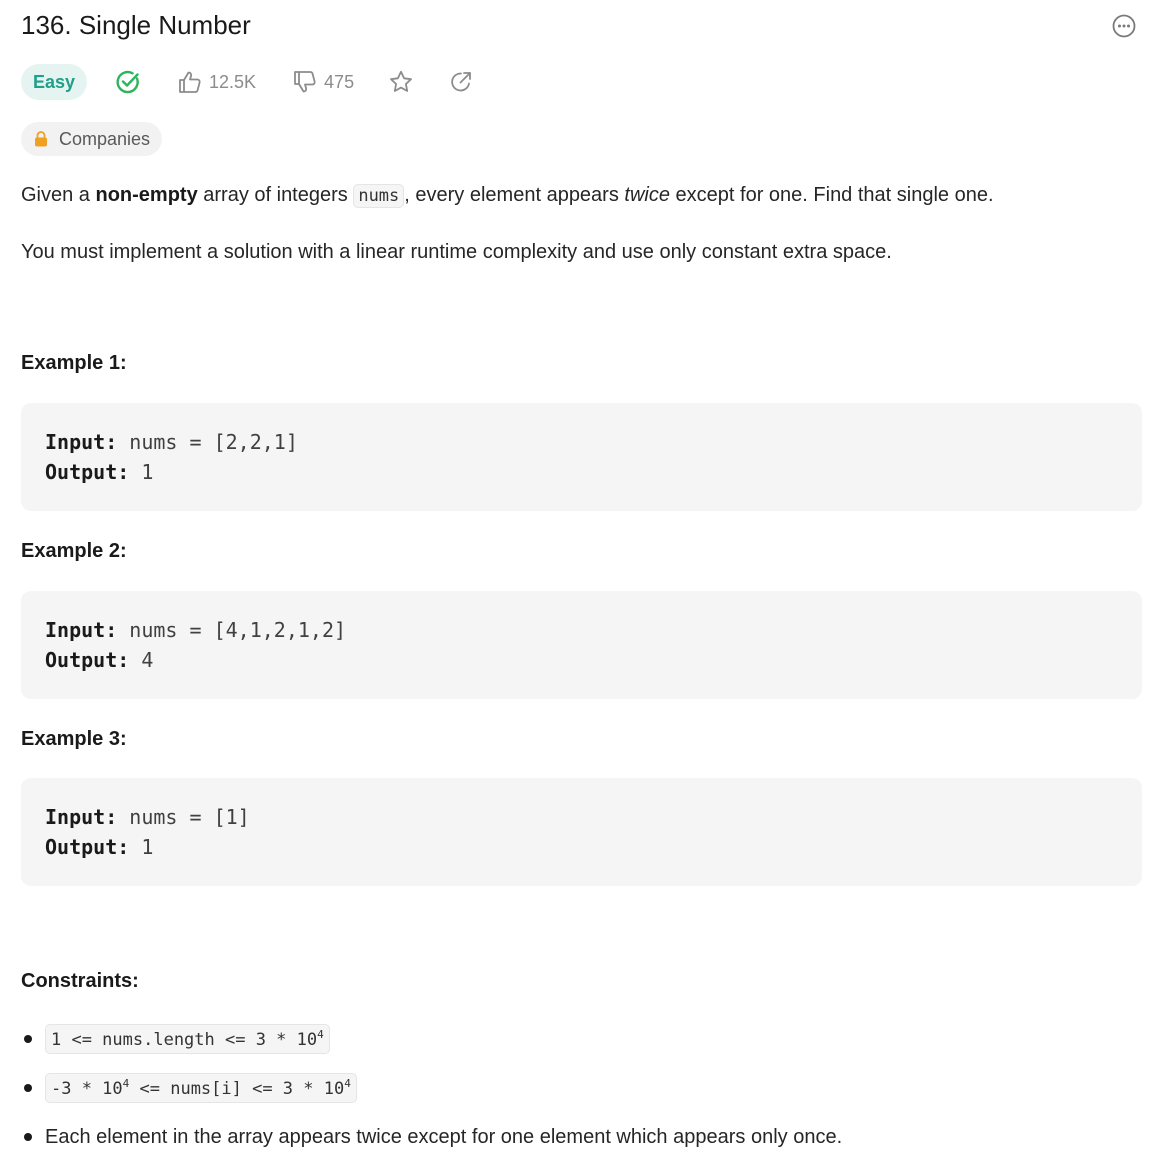 This screenshot has height=1159, width=1153. What do you see at coordinates (58, 195) in the screenshot?
I see `desc-text: Given a` at bounding box center [58, 195].